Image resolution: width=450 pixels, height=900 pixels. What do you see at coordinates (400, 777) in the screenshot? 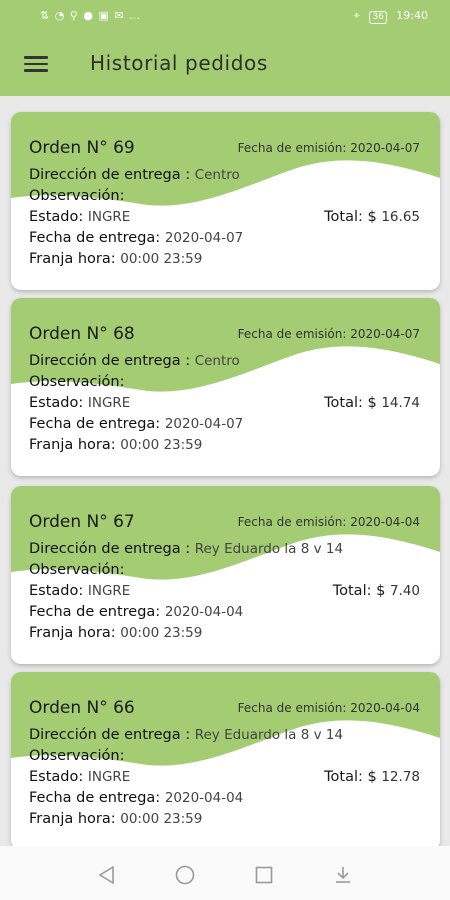
I see `total-value: 12.78` at bounding box center [400, 777].